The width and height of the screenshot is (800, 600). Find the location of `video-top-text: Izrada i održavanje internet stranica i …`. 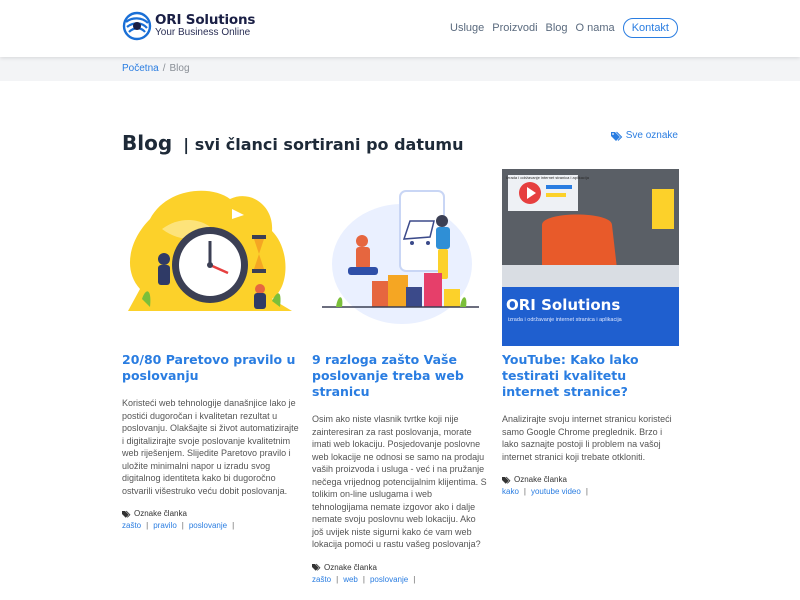

video-top-text: Izrada i održavanje internet stranica i … is located at coordinates (548, 177).